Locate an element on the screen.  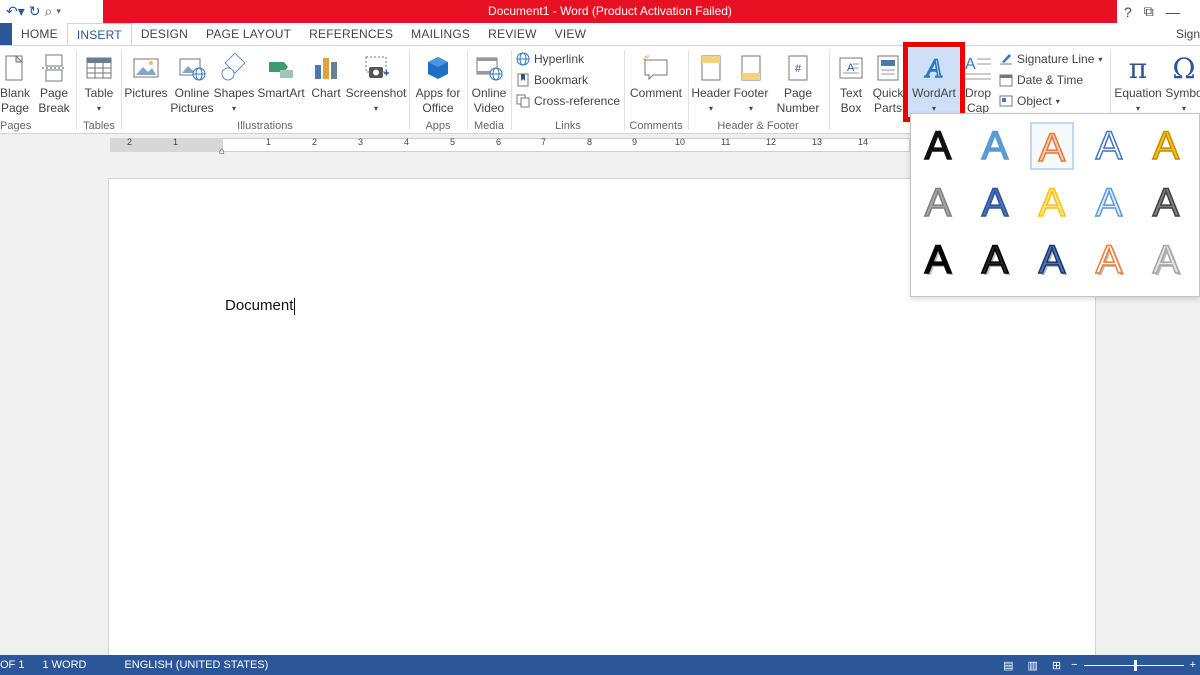
chart-button: Chart is located at coordinates (326, 74).